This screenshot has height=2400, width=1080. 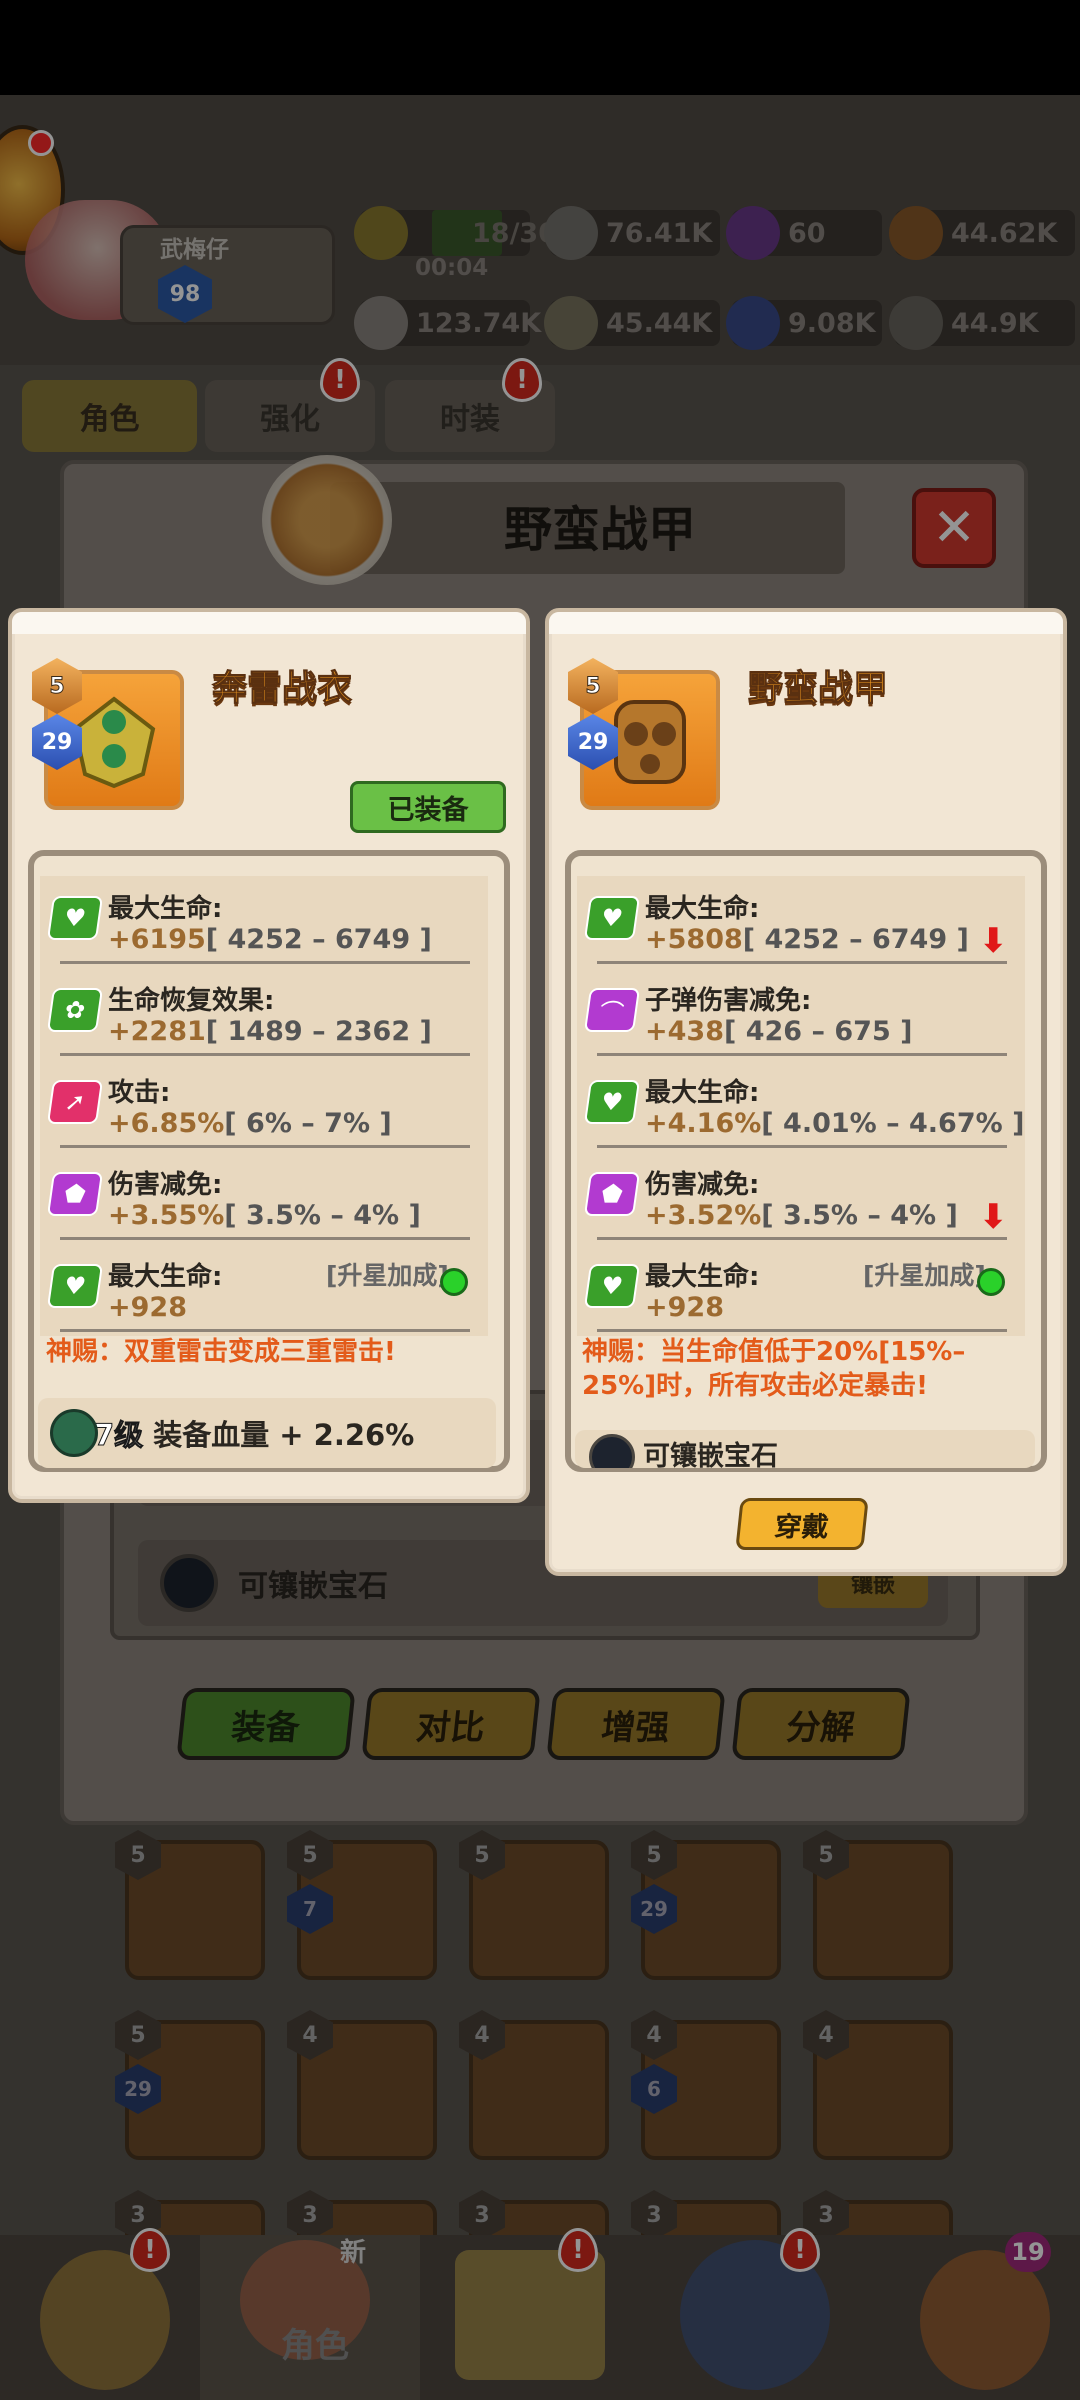 I want to click on stat-value: +2281, so click(x=157, y=1031).